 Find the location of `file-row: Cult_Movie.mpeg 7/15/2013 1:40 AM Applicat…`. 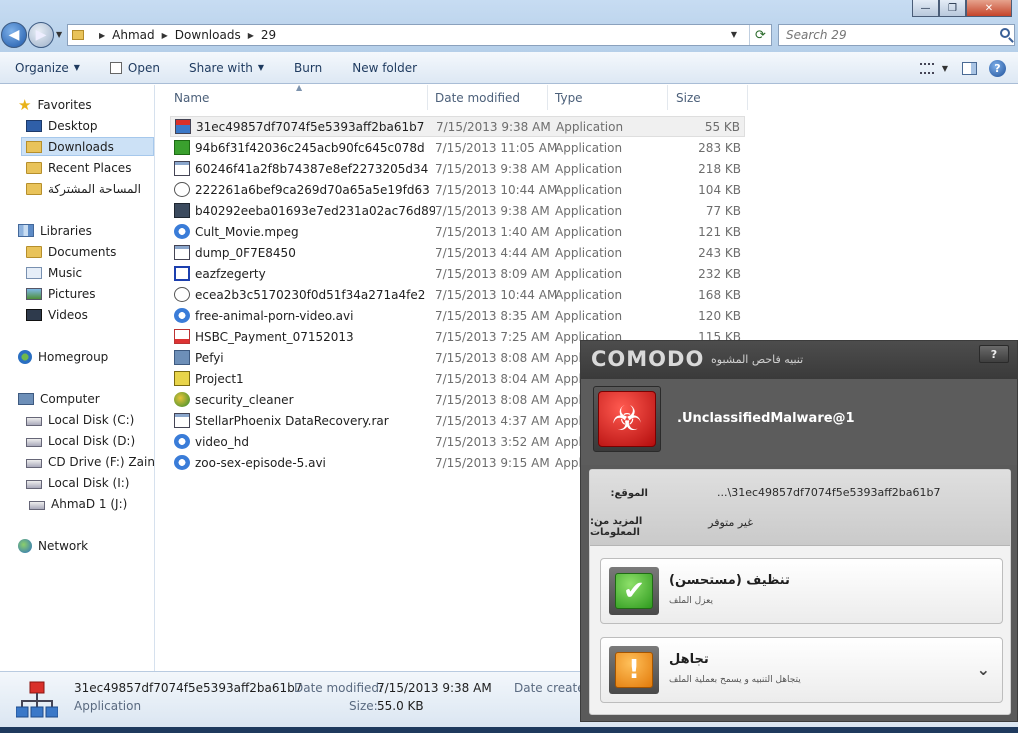

file-row: Cult_Movie.mpeg 7/15/2013 1:40 AM Applicat… is located at coordinates (457, 231).